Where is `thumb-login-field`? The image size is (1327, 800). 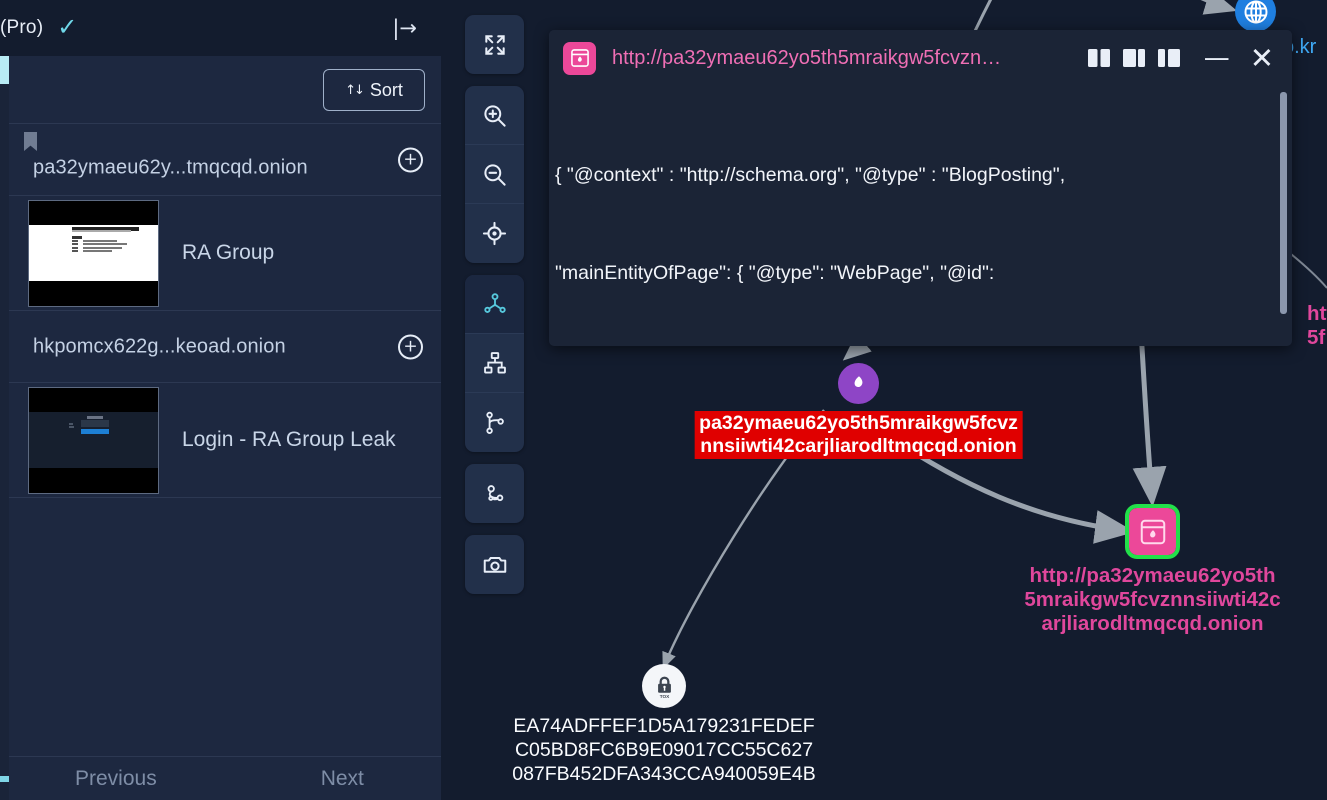 thumb-login-field is located at coordinates (94, 423).